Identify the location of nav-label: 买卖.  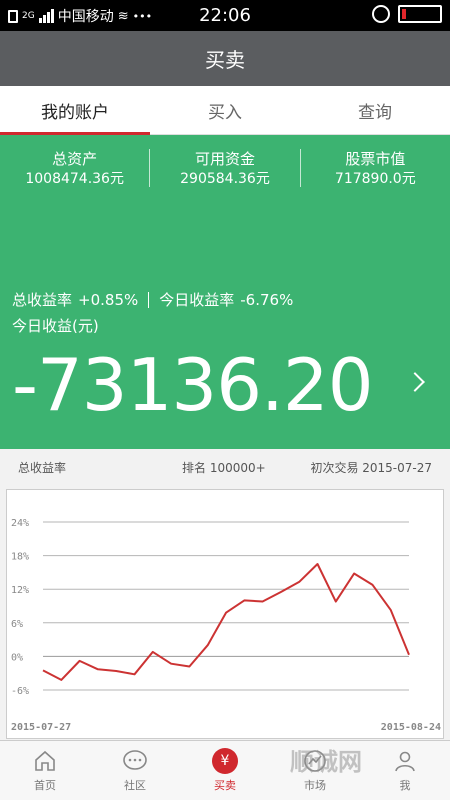
(225, 785).